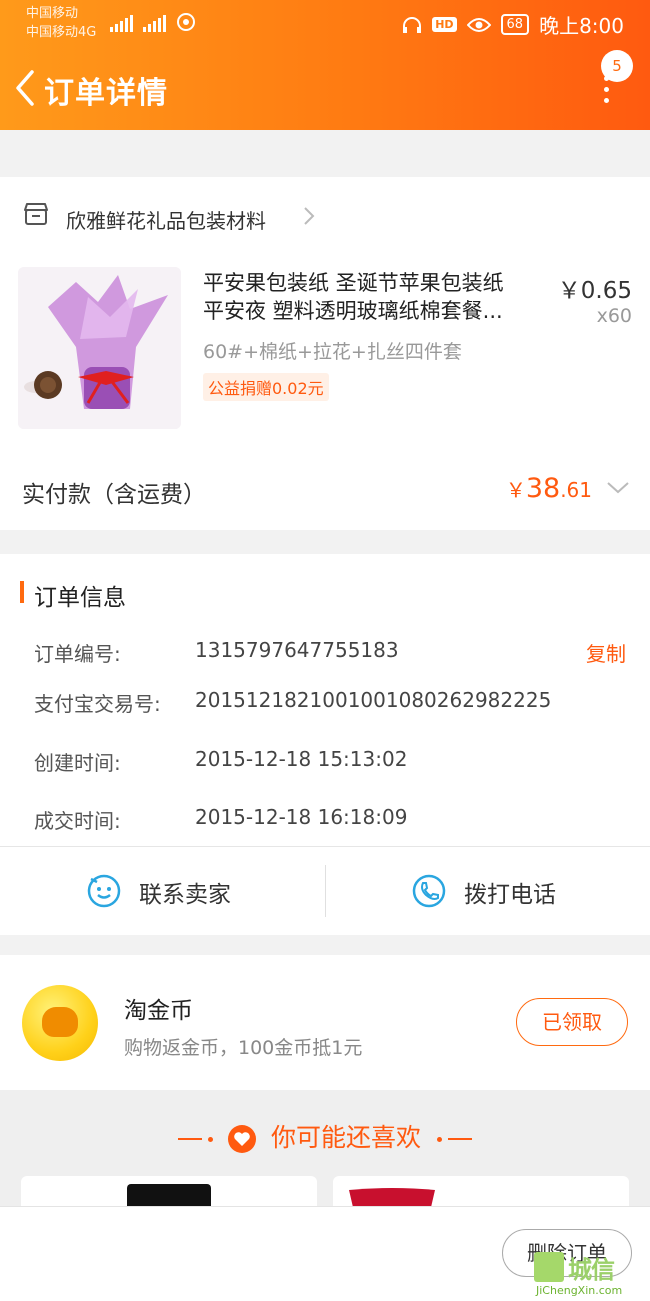 This screenshot has height=1301, width=650. I want to click on product-image, so click(99, 348).